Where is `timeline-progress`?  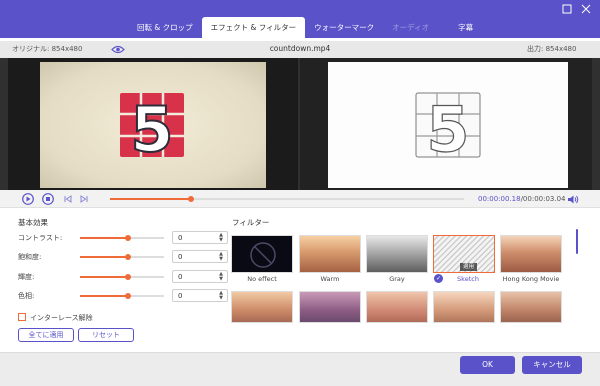 timeline-progress is located at coordinates (151, 199).